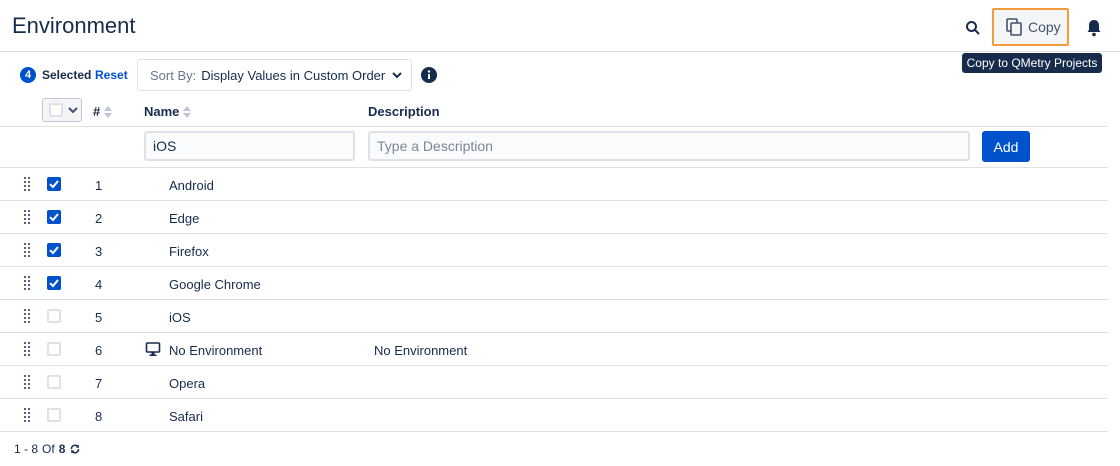 The height and width of the screenshot is (466, 1120). I want to click on name-input, so click(249, 146).